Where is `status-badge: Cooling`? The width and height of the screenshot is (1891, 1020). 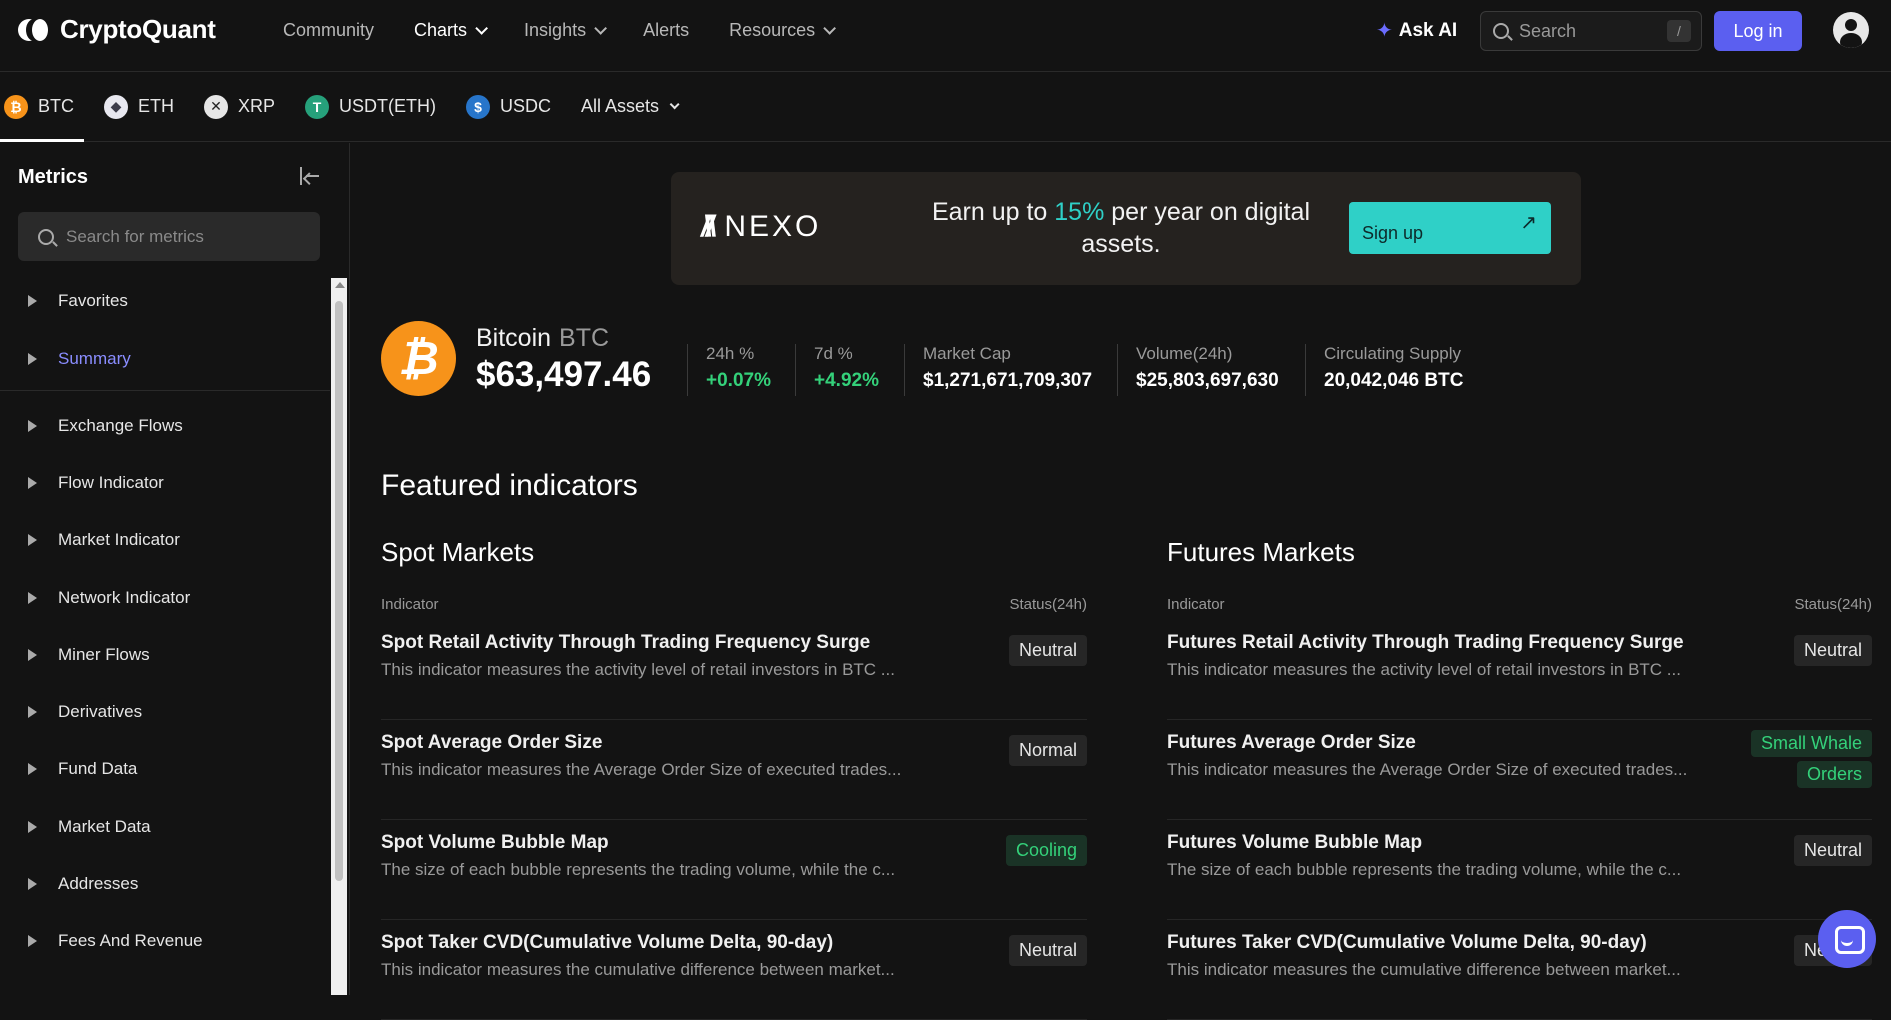
status-badge: Cooling is located at coordinates (1046, 850).